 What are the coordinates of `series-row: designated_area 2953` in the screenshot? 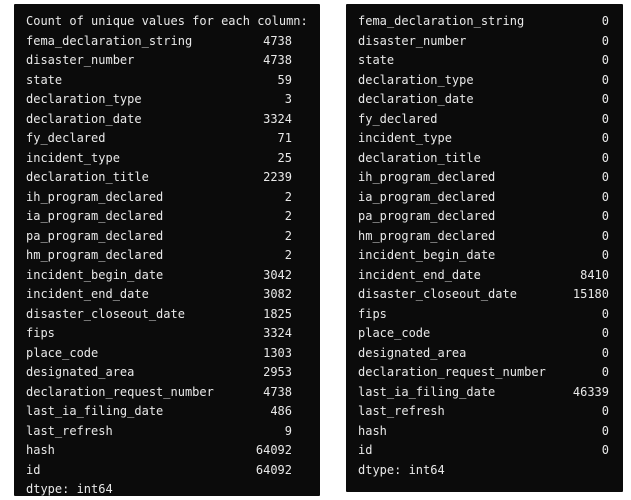 It's located at (167, 373).